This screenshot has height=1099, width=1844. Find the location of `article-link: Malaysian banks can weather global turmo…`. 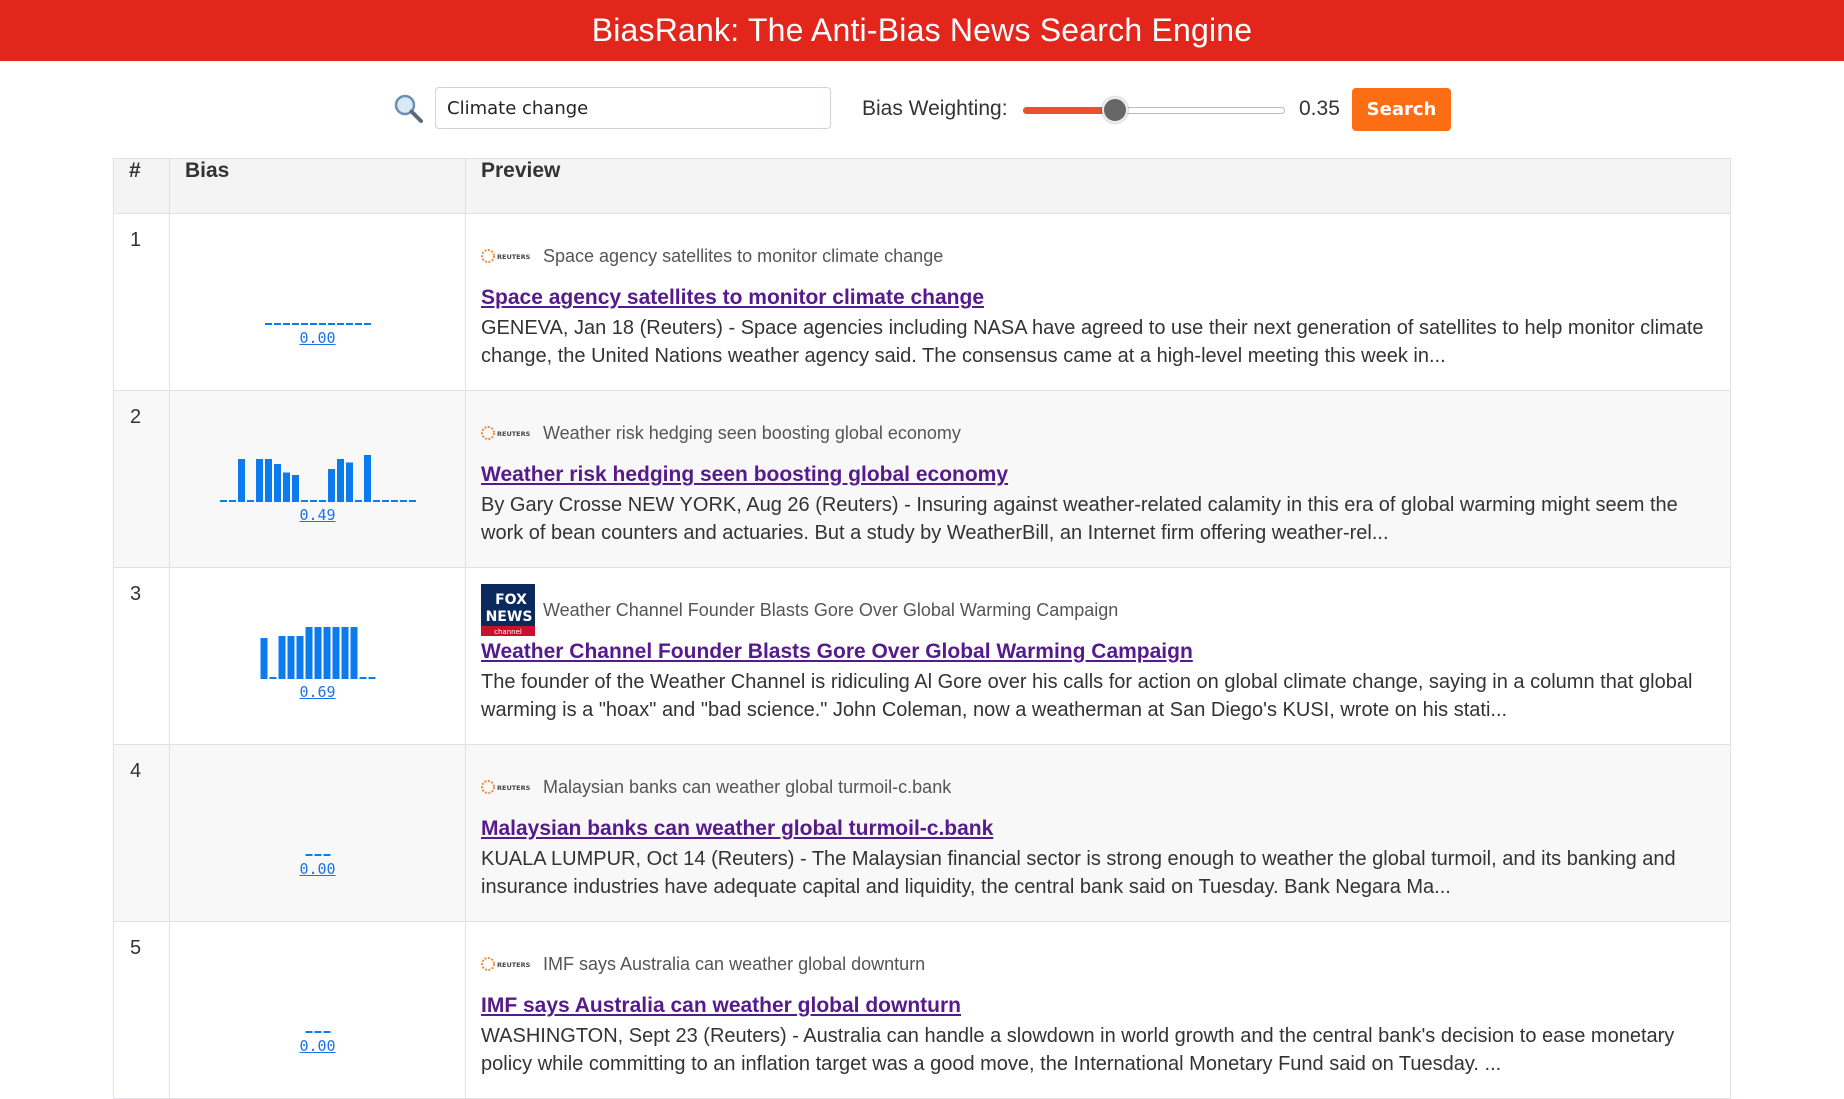

article-link: Malaysian banks can weather global turmo… is located at coordinates (1098, 829).